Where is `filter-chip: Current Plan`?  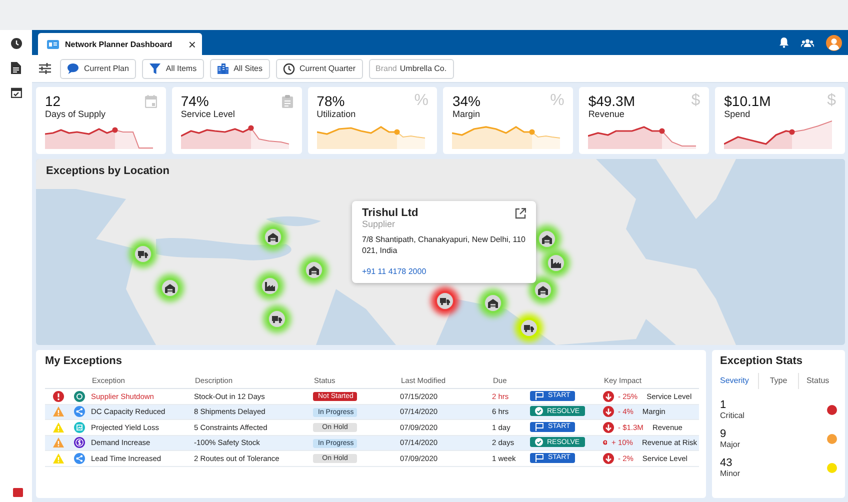
filter-chip: Current Plan is located at coordinates (98, 68).